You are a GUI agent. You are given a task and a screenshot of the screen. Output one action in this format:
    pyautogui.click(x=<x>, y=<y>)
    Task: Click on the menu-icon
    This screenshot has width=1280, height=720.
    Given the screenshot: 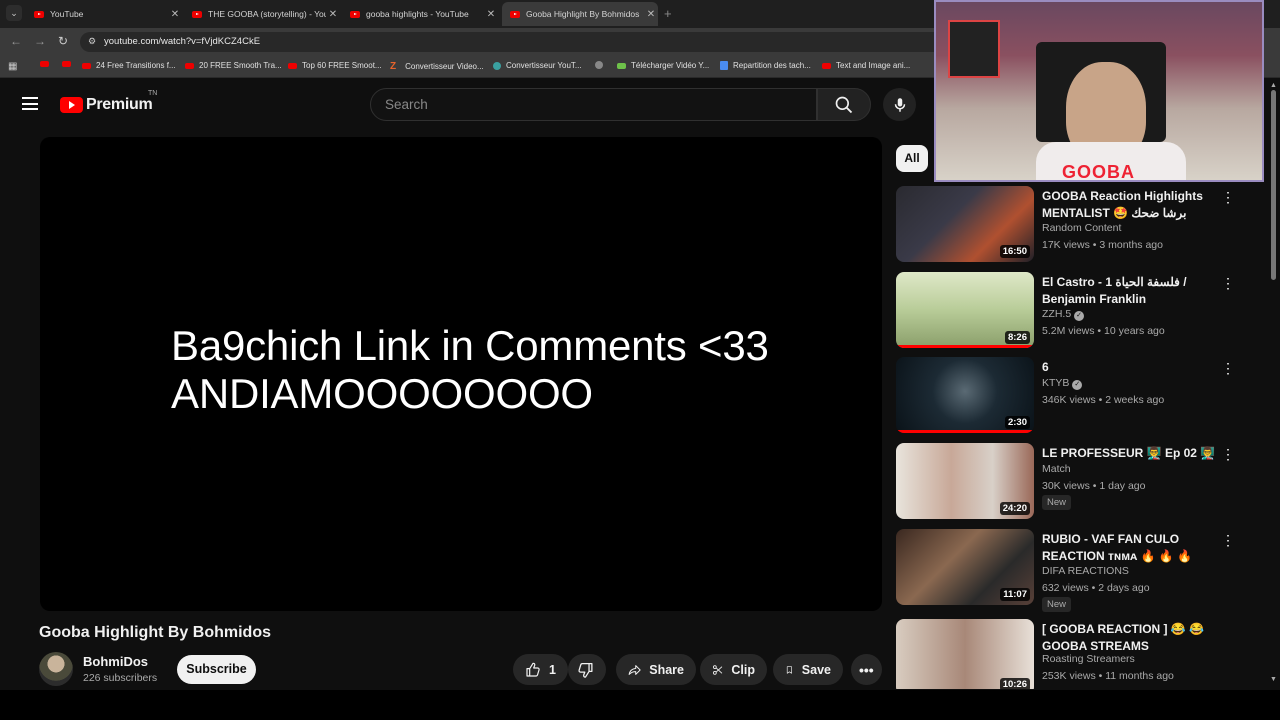 What is the action you would take?
    pyautogui.click(x=30, y=103)
    